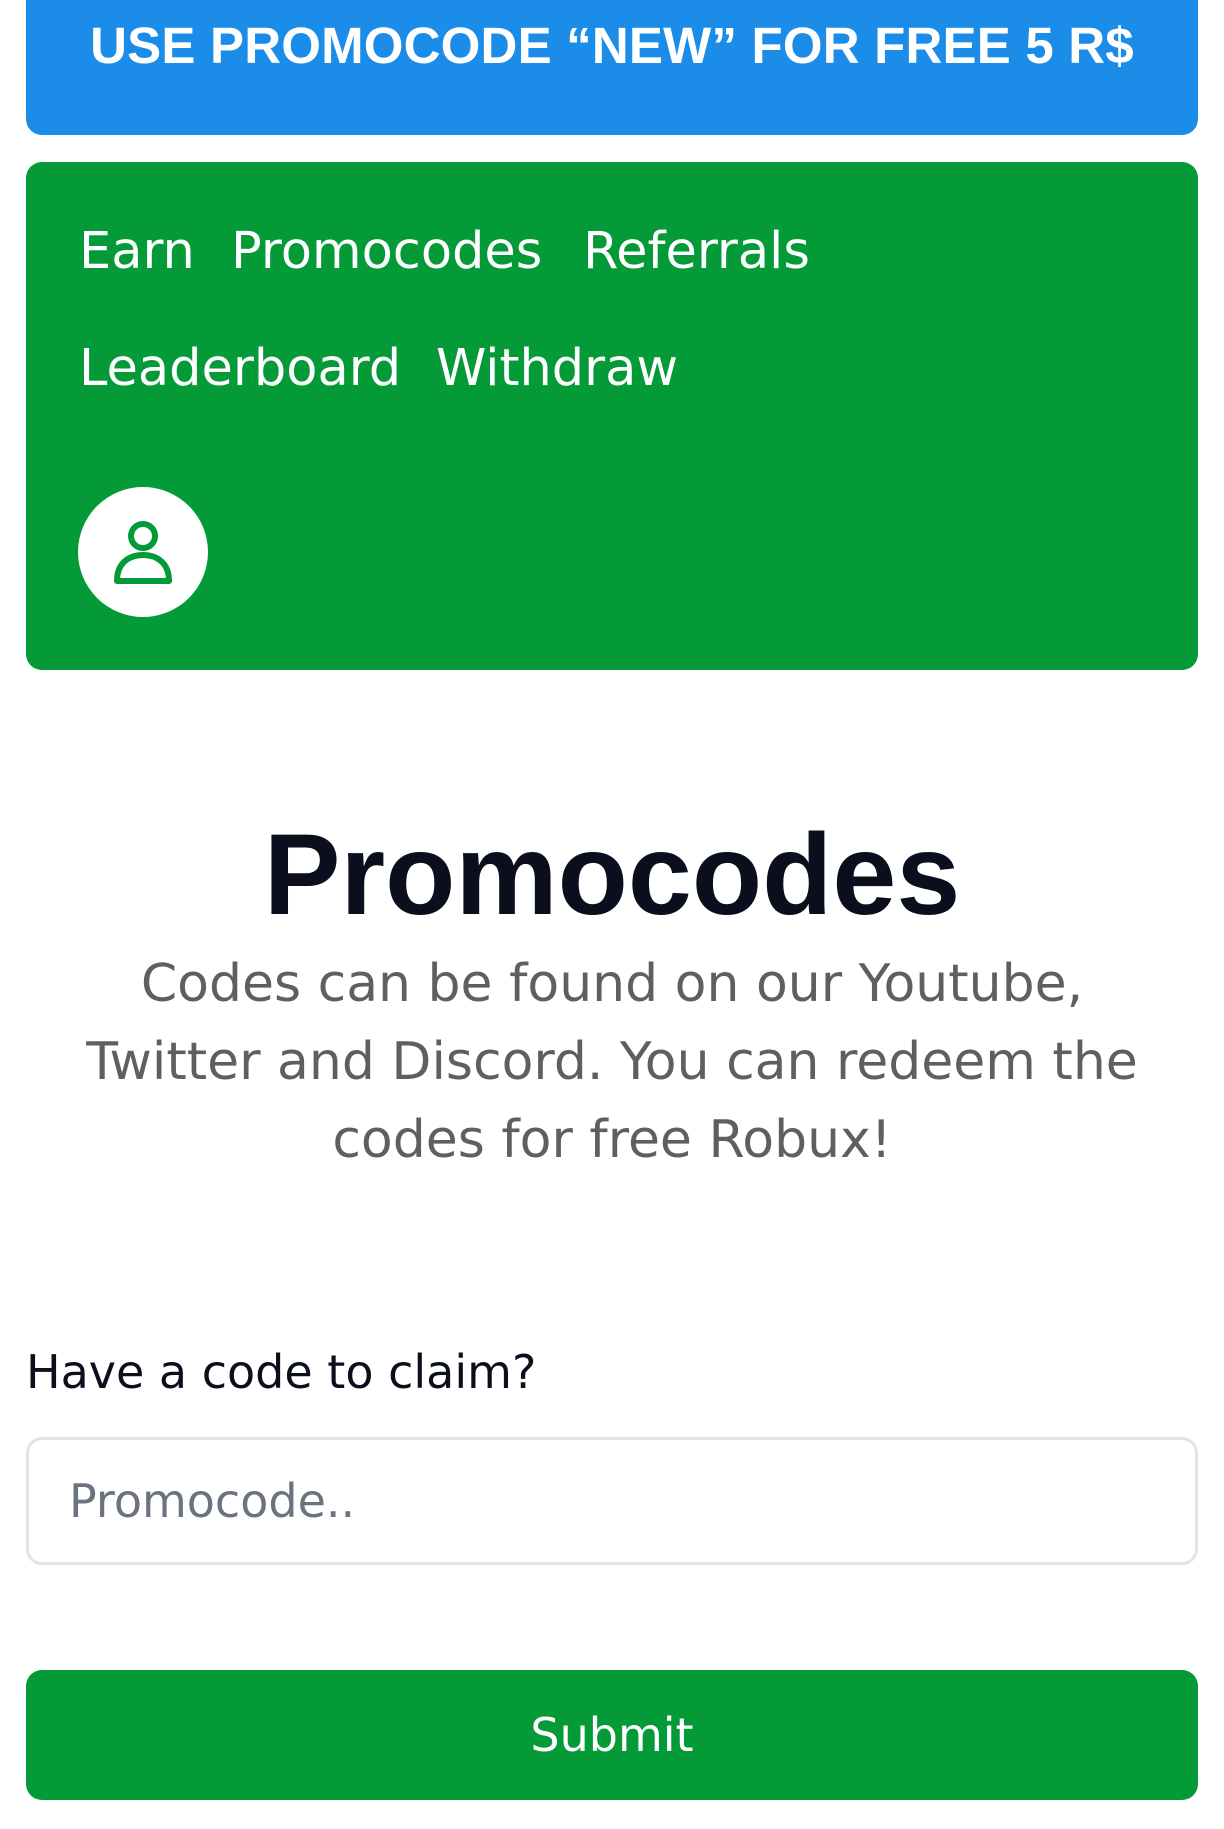  Describe the element at coordinates (612, 1501) in the screenshot. I see `promocode-input` at that location.